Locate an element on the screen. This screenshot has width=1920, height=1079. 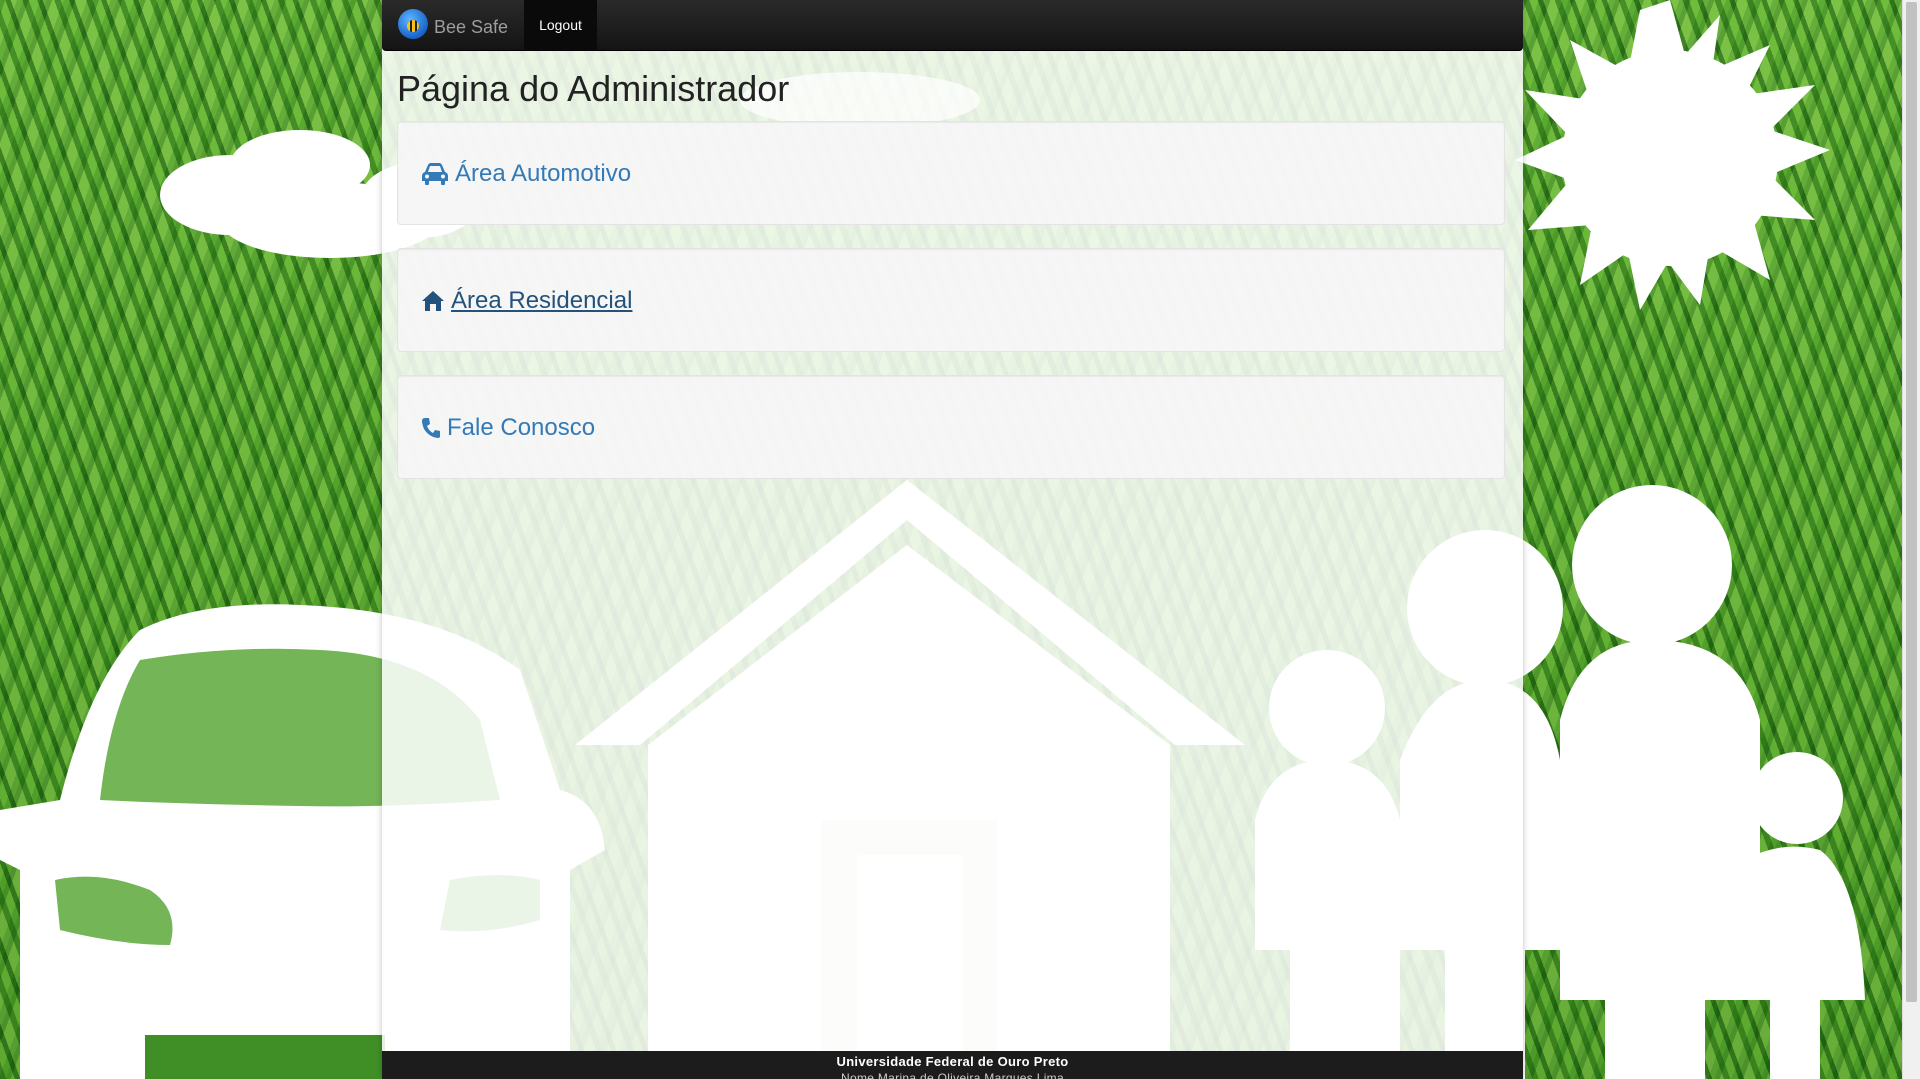
logout-button: Logout is located at coordinates (560, 25).